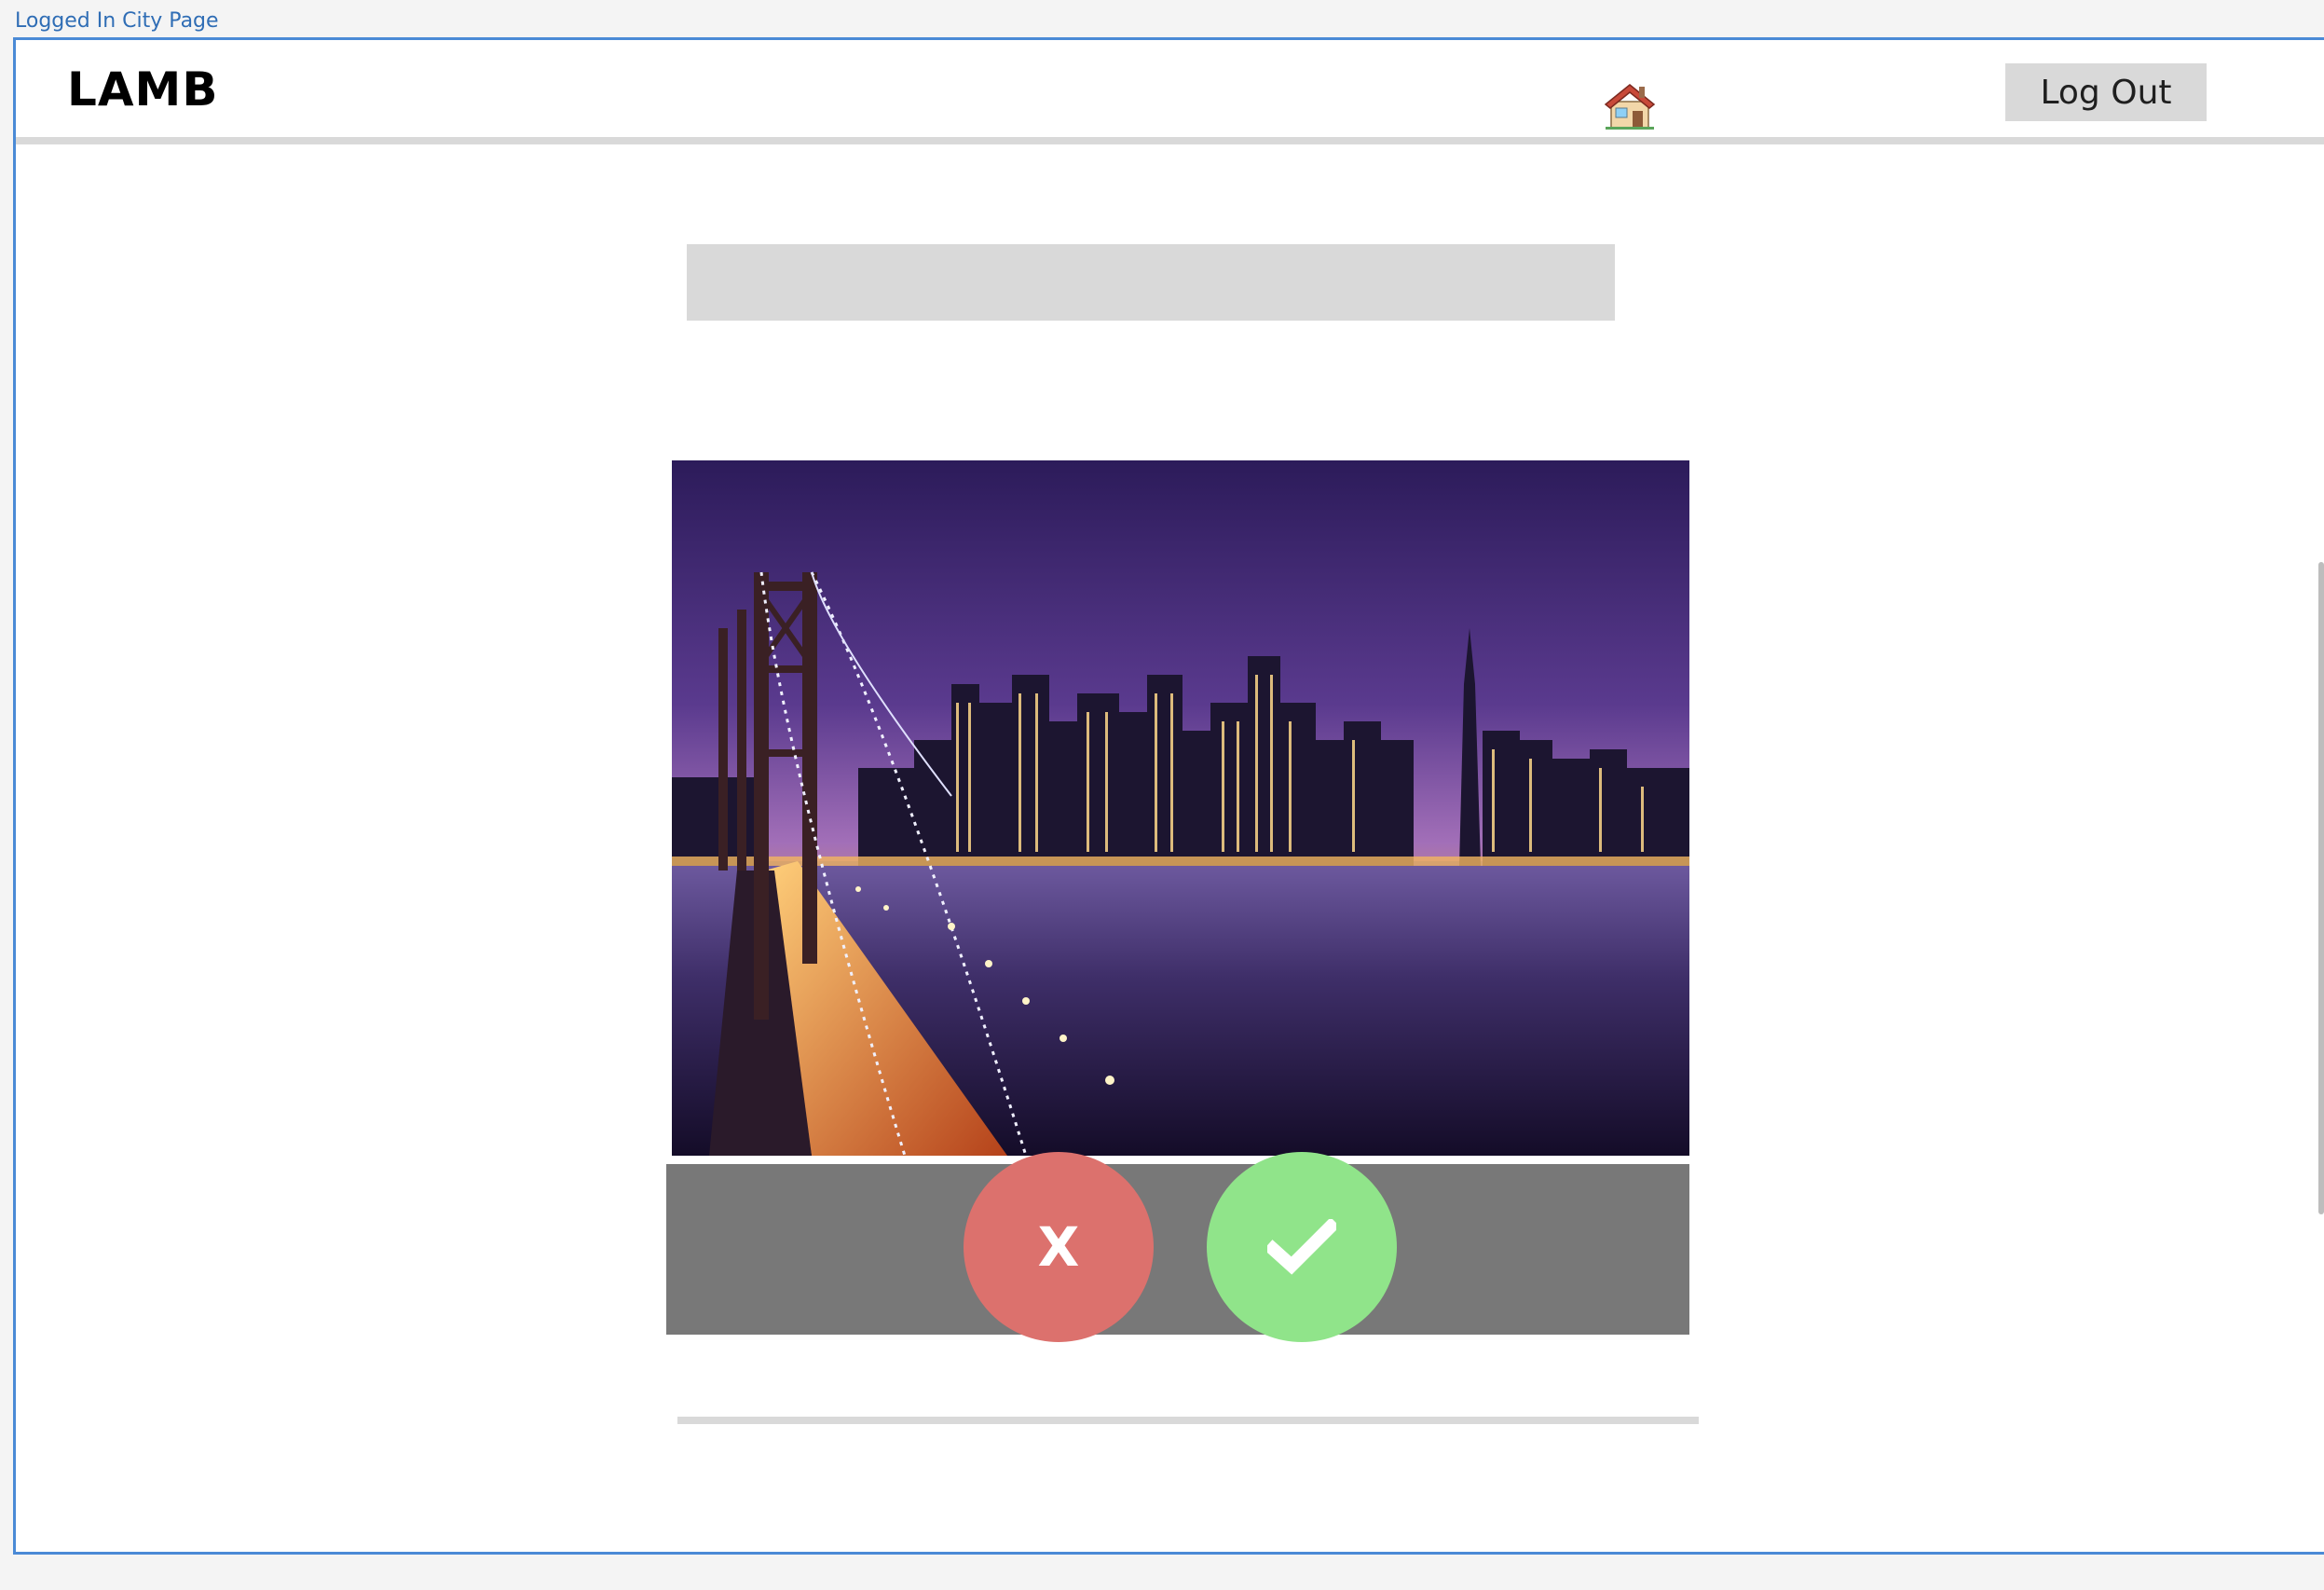  Describe the element at coordinates (1151, 282) in the screenshot. I see `search-placeholder-bar` at that location.